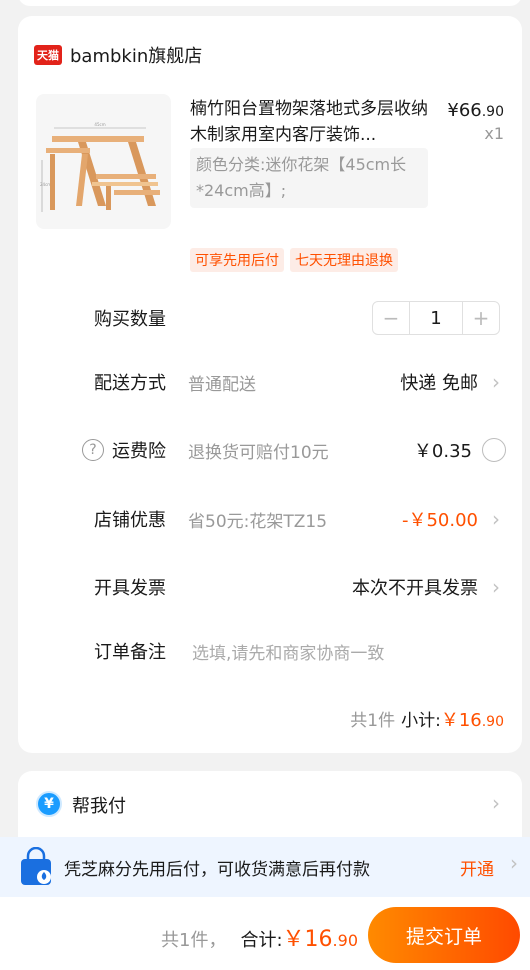 Image resolution: width=530 pixels, height=970 pixels. I want to click on quantity-row: 购买数量 − 1 +, so click(270, 318).